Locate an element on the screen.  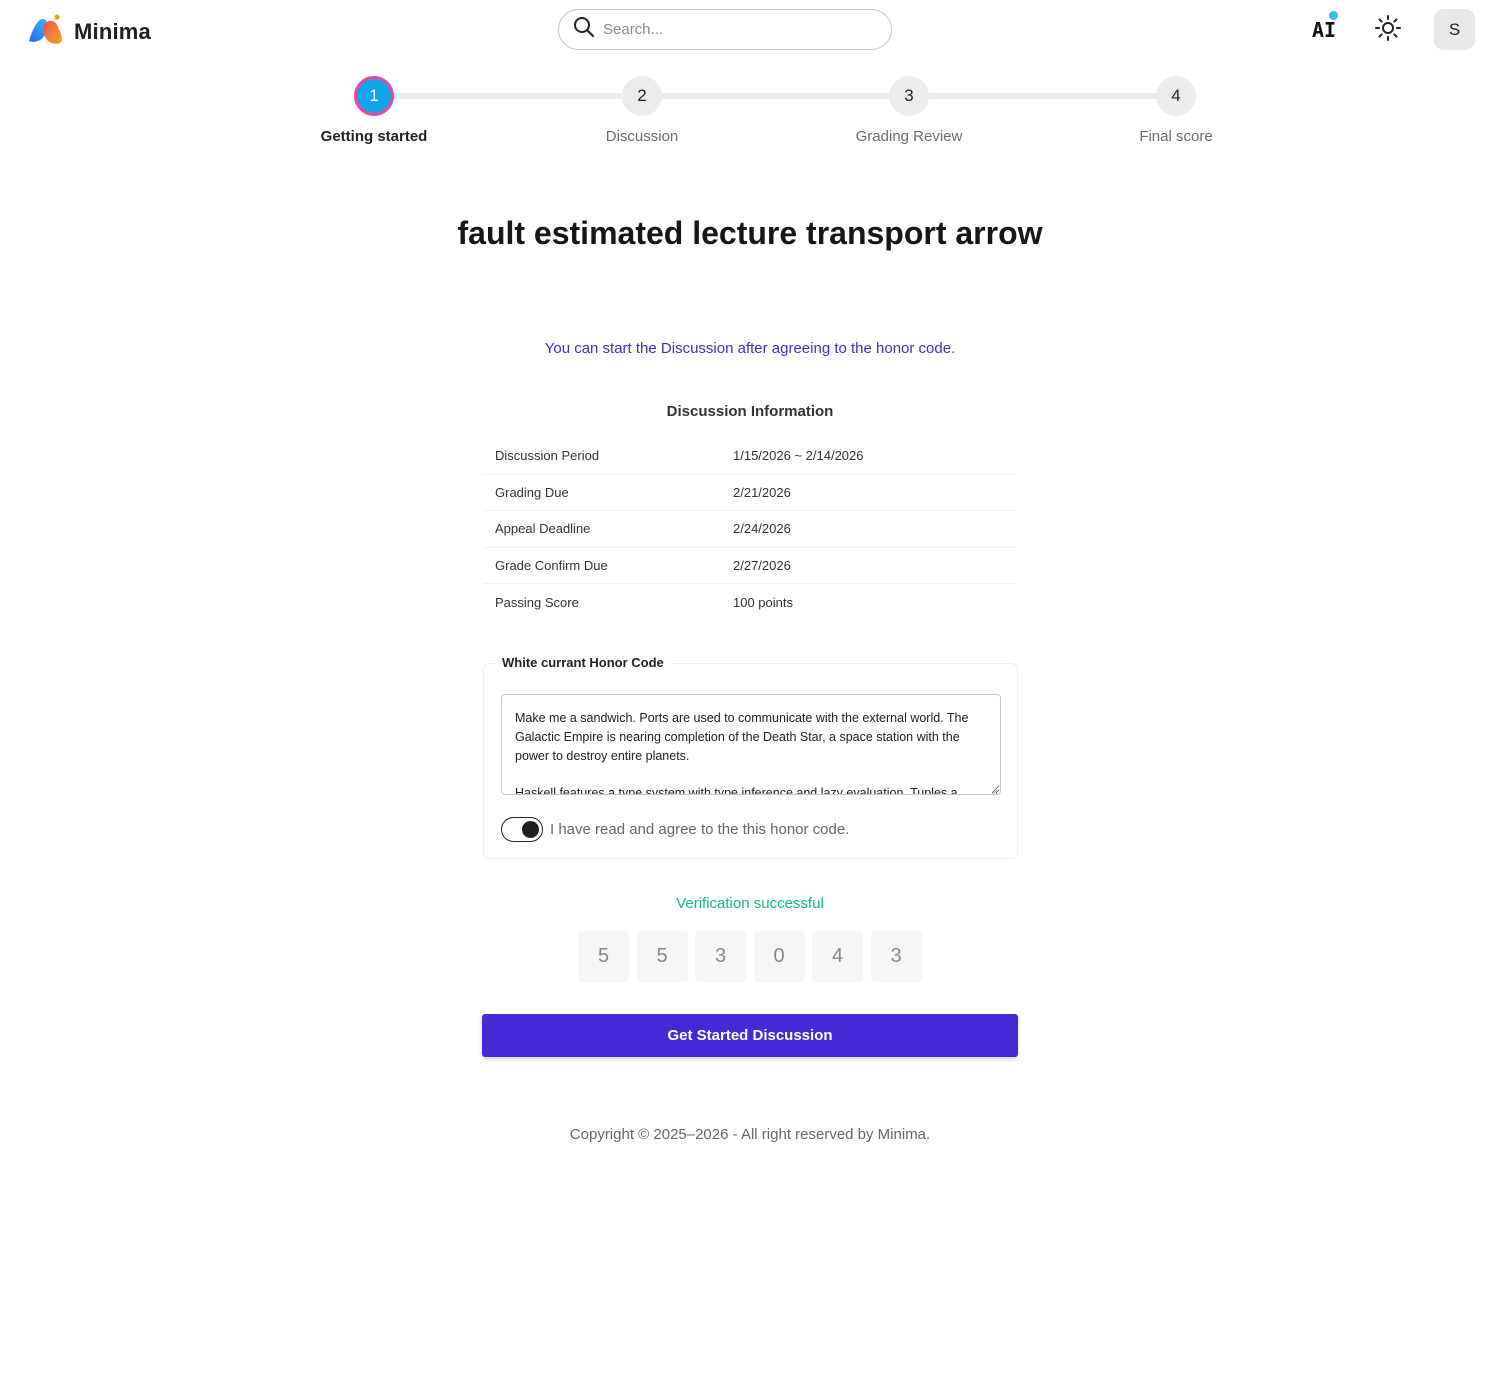
agree-toggle is located at coordinates (522, 829).